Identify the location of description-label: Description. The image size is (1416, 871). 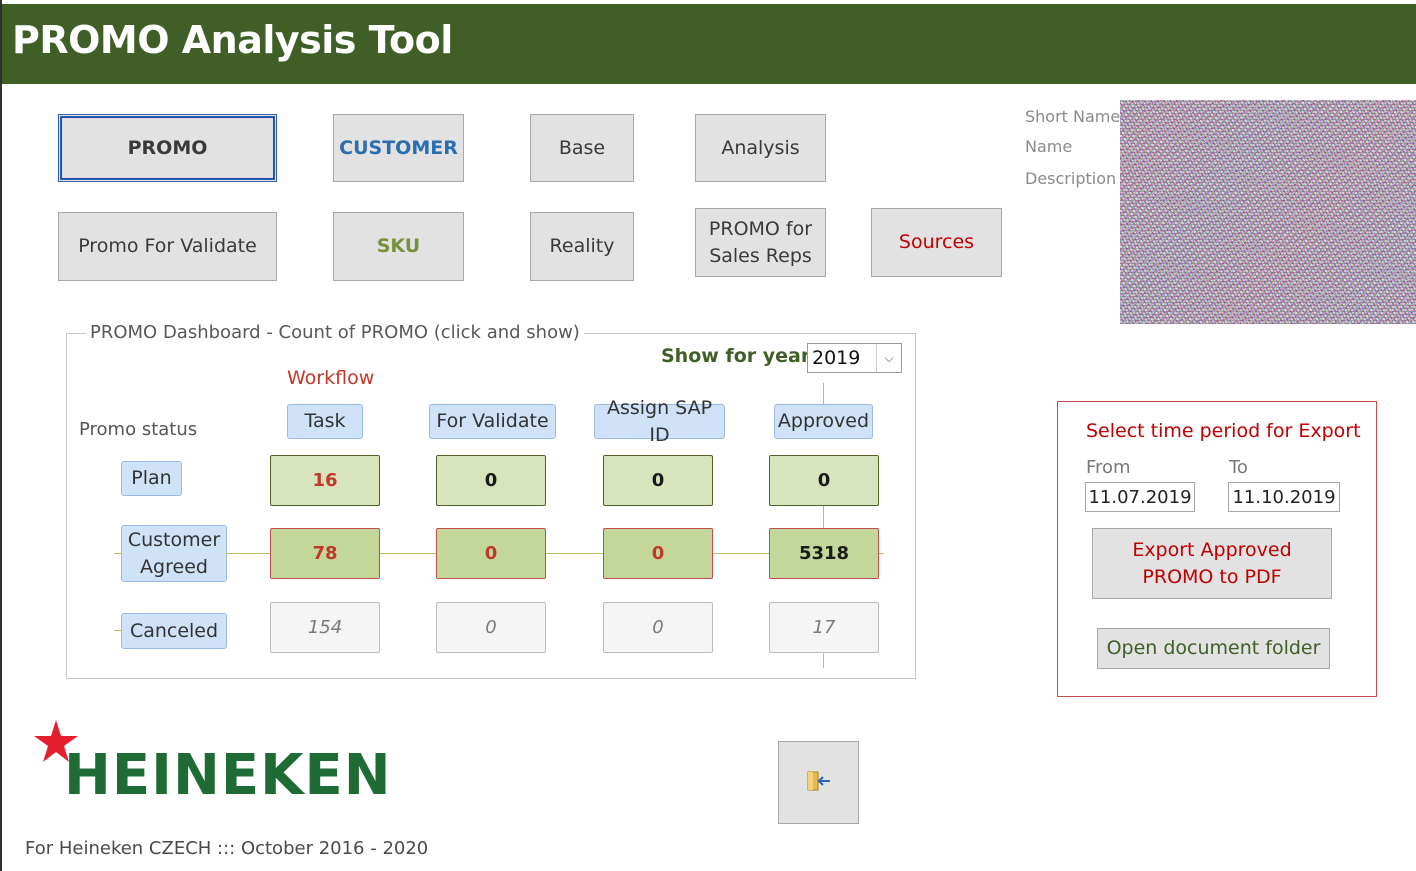
(1071, 178).